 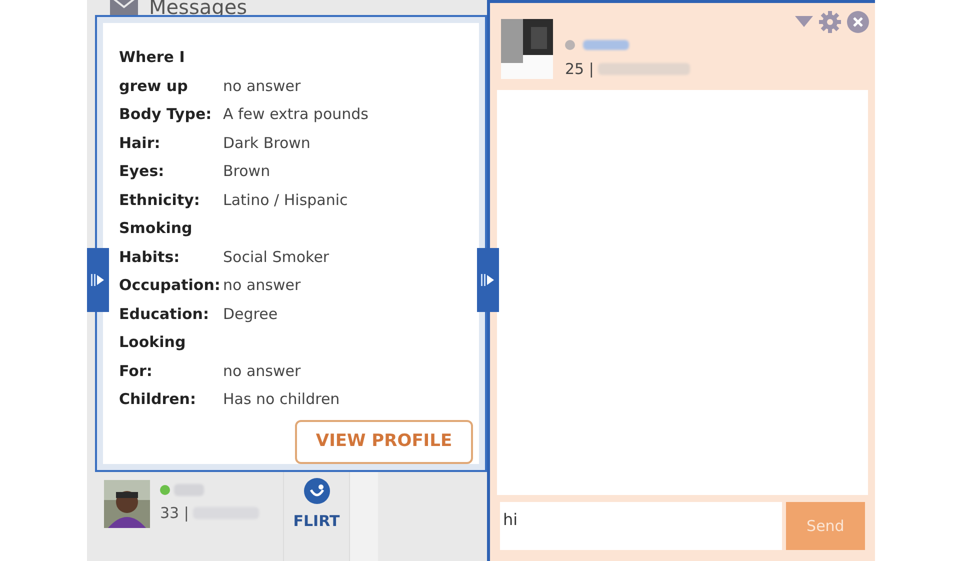 What do you see at coordinates (160, 200) in the screenshot?
I see `field-label: Ethnicity:` at bounding box center [160, 200].